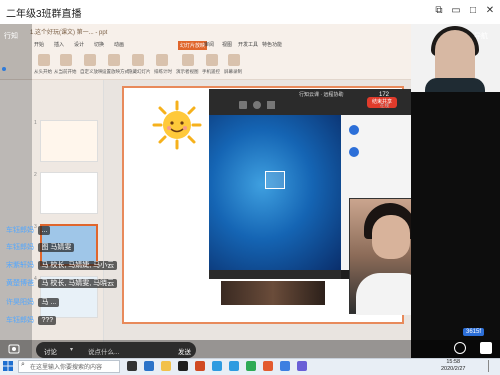  Describe the element at coordinates (149, 366) in the screenshot. I see `edge-icon` at that location.